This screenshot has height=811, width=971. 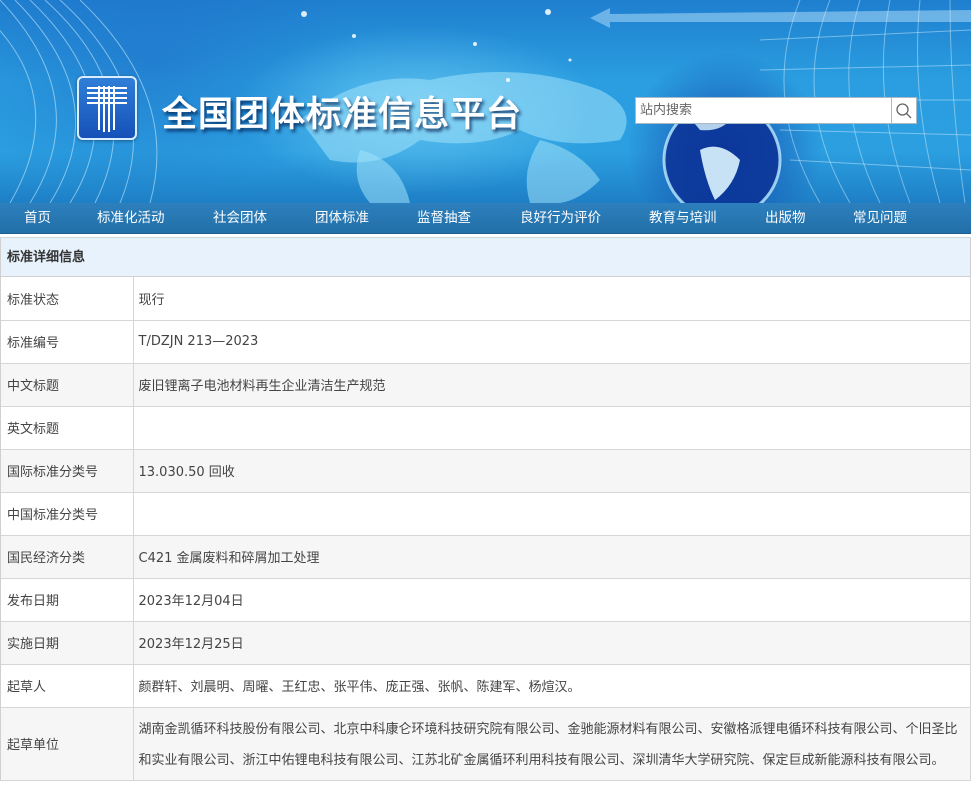 I want to click on section-title: 标准详细信息, so click(x=486, y=257).